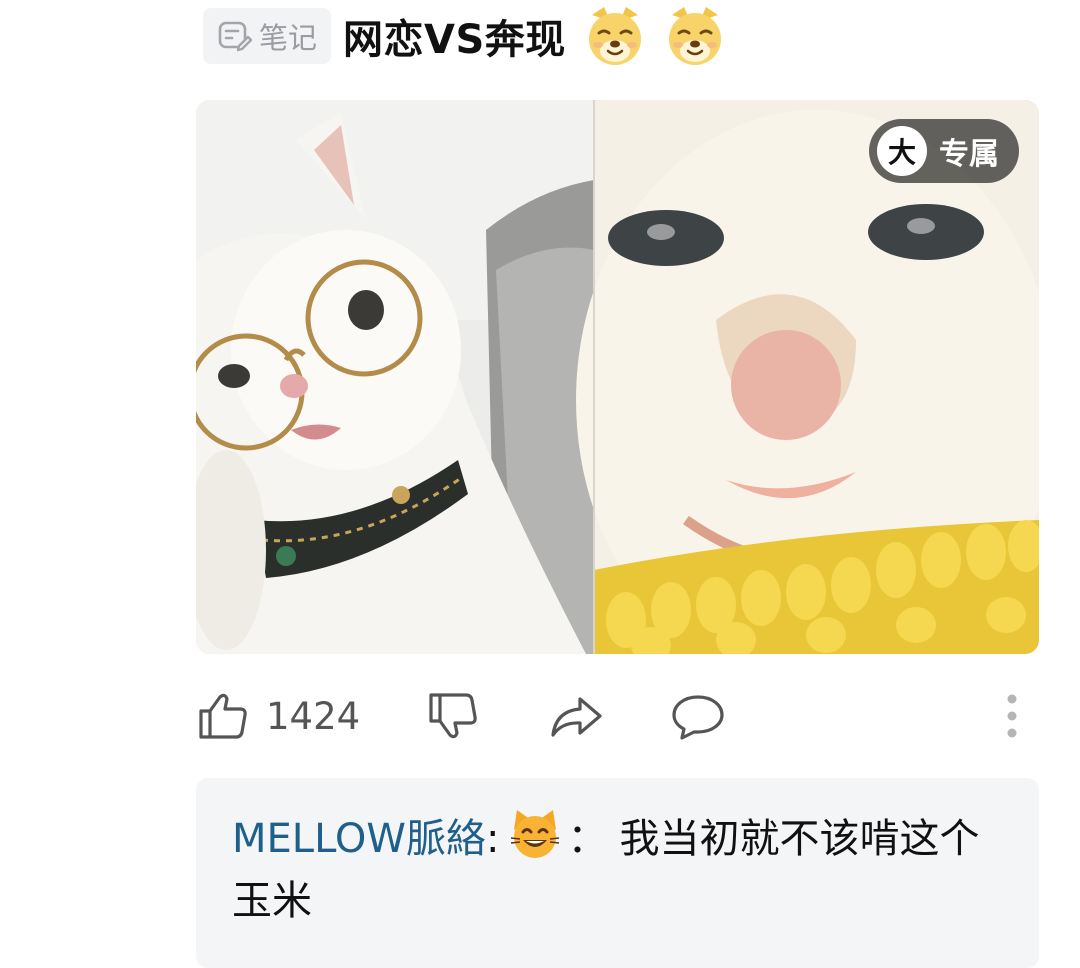 The image size is (1080, 968). I want to click on comment-text: MELLOW脈絡: ：我当初就不该啃这个玉米, so click(617, 870).